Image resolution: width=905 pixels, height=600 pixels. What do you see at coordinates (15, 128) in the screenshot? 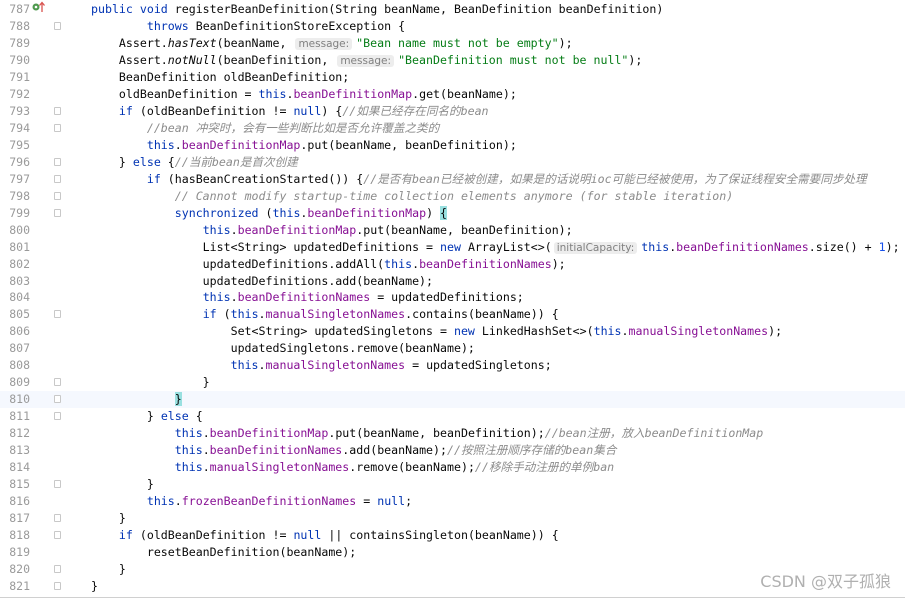
I see `line-number: 794` at bounding box center [15, 128].